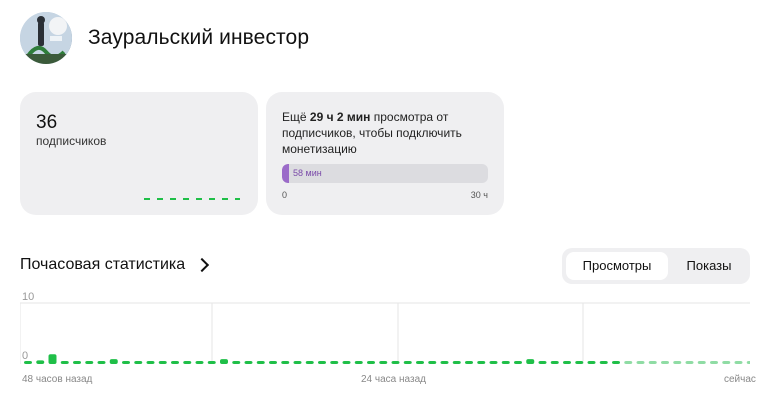 The image size is (768, 403). Describe the element at coordinates (198, 38) in the screenshot. I see `channel-name: Зауральский инвестор` at that location.